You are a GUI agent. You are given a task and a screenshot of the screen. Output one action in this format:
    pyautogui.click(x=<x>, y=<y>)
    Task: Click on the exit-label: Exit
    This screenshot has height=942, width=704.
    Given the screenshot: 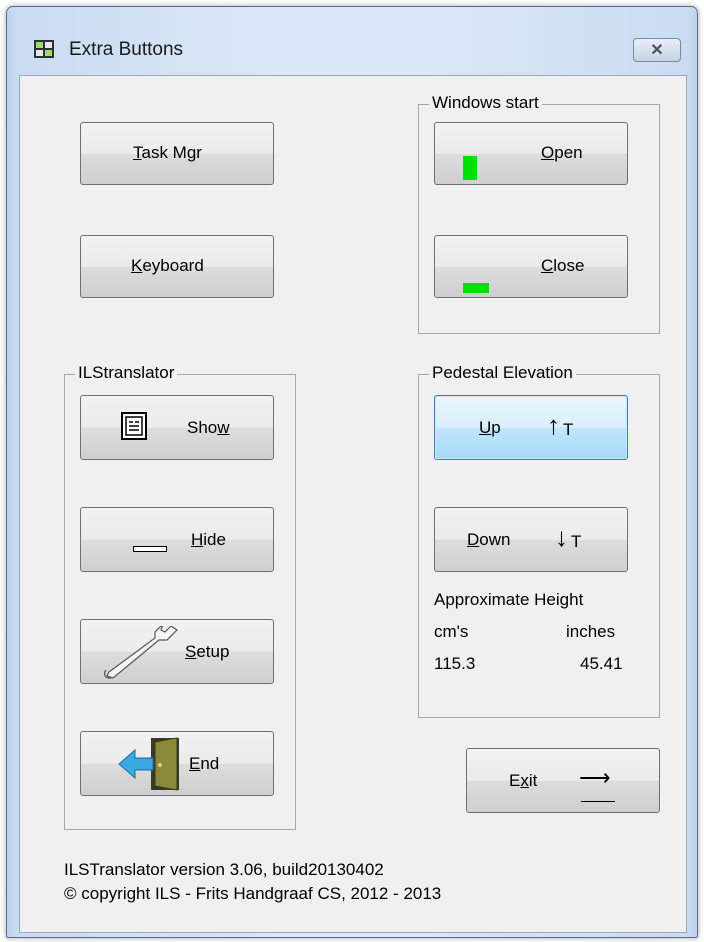 What is the action you would take?
    pyautogui.click(x=523, y=780)
    